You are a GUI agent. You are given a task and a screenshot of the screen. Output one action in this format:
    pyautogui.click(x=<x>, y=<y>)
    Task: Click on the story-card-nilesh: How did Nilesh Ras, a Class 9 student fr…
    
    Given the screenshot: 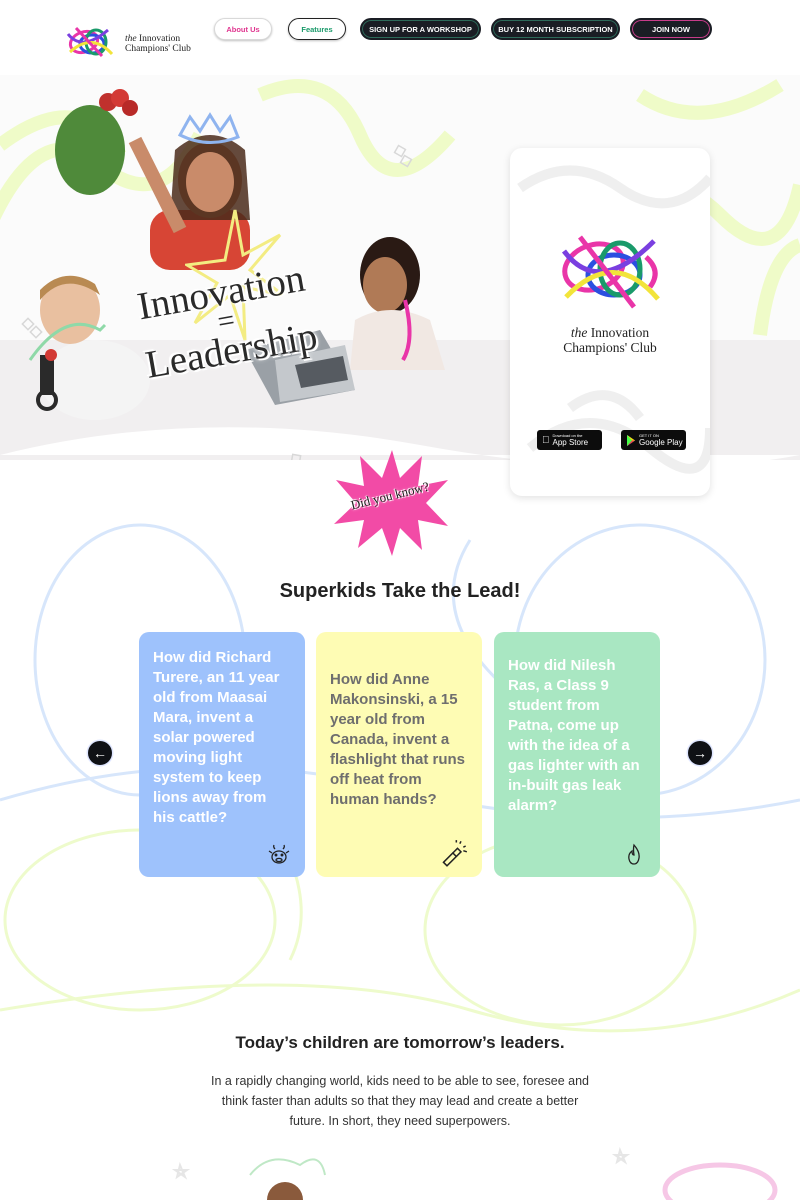 What is the action you would take?
    pyautogui.click(x=577, y=754)
    